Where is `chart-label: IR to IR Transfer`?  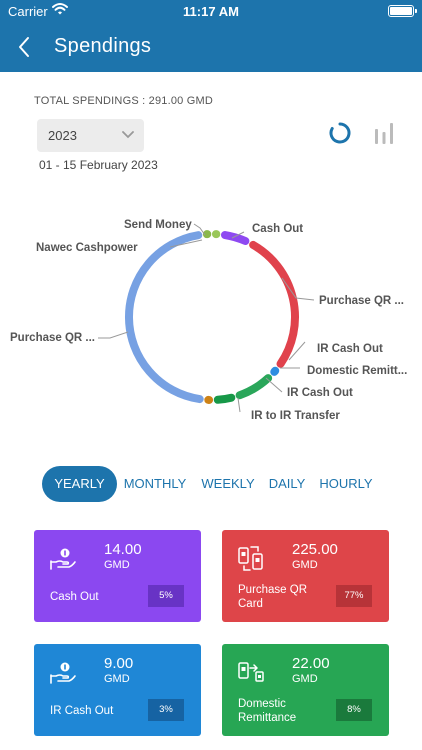 chart-label: IR to IR Transfer is located at coordinates (295, 416).